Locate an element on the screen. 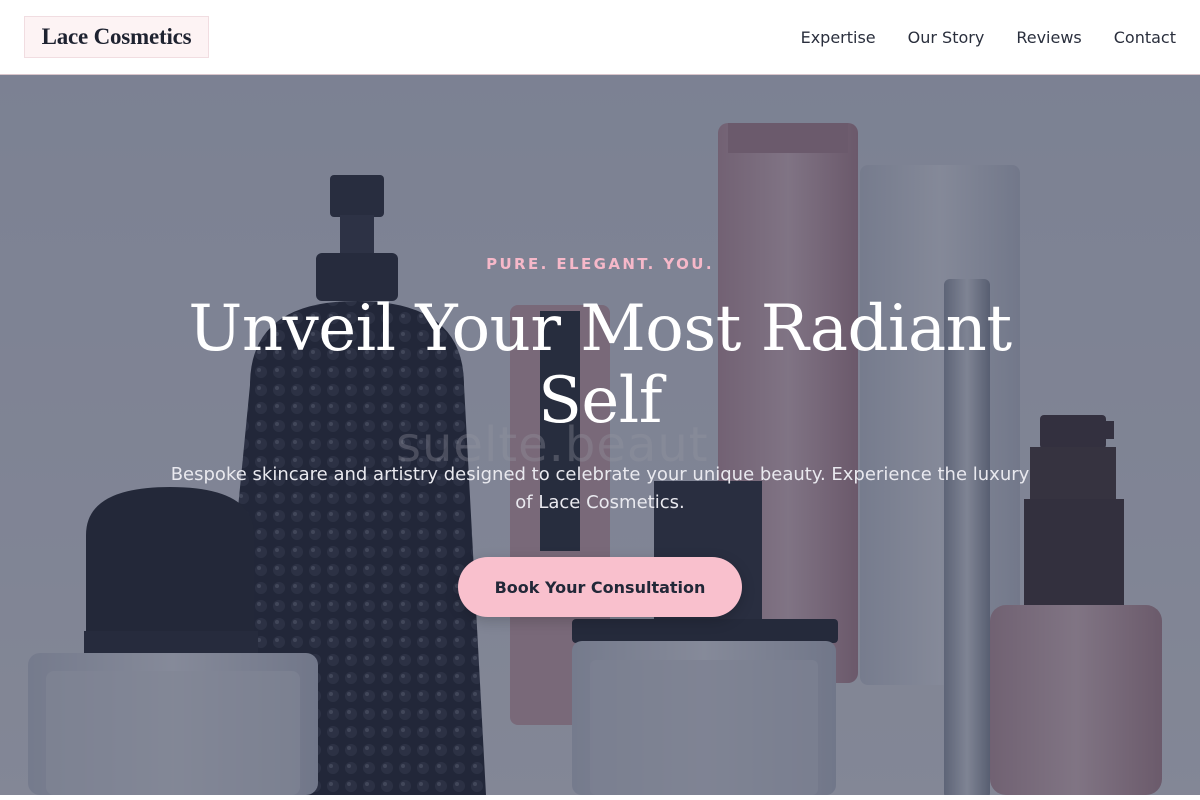  nav-link-reviews: Reviews is located at coordinates (1048, 37).